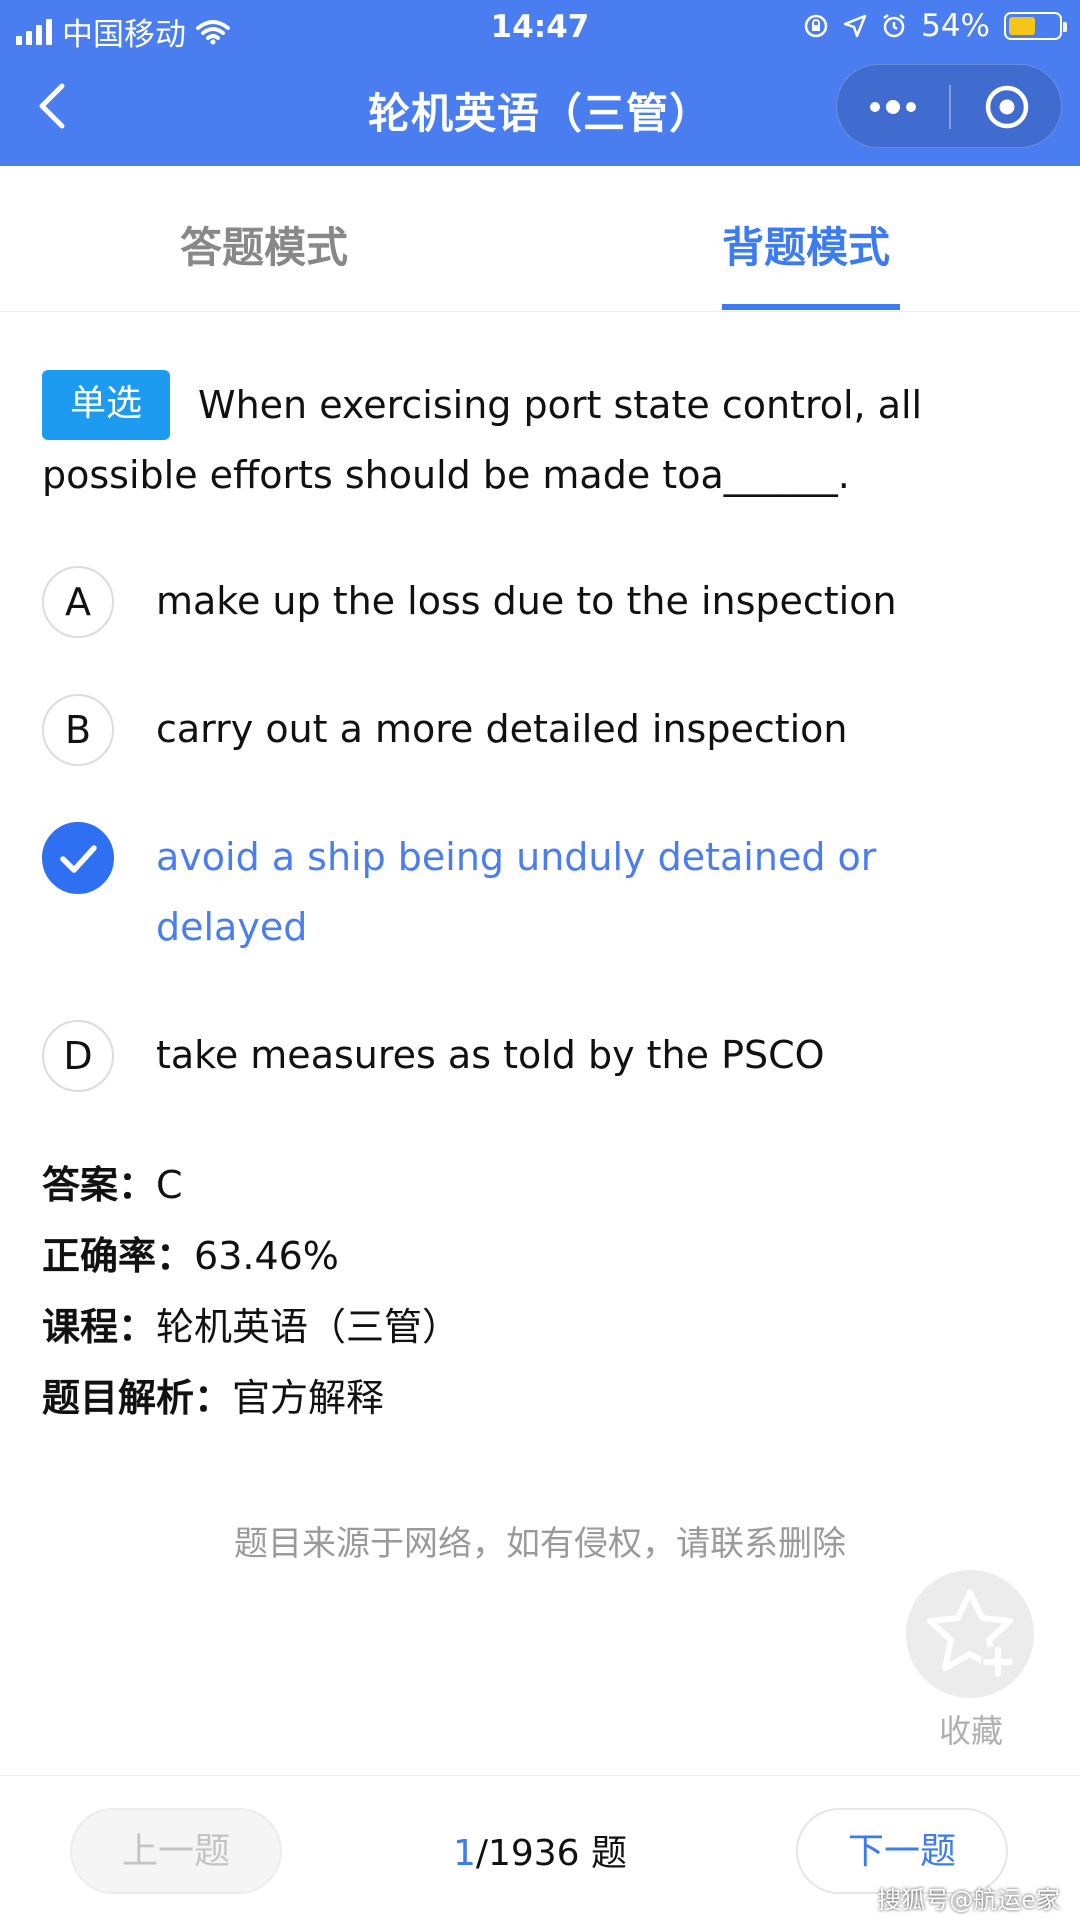  Describe the element at coordinates (816, 26) in the screenshot. I see `rotation-lock-icon` at that location.